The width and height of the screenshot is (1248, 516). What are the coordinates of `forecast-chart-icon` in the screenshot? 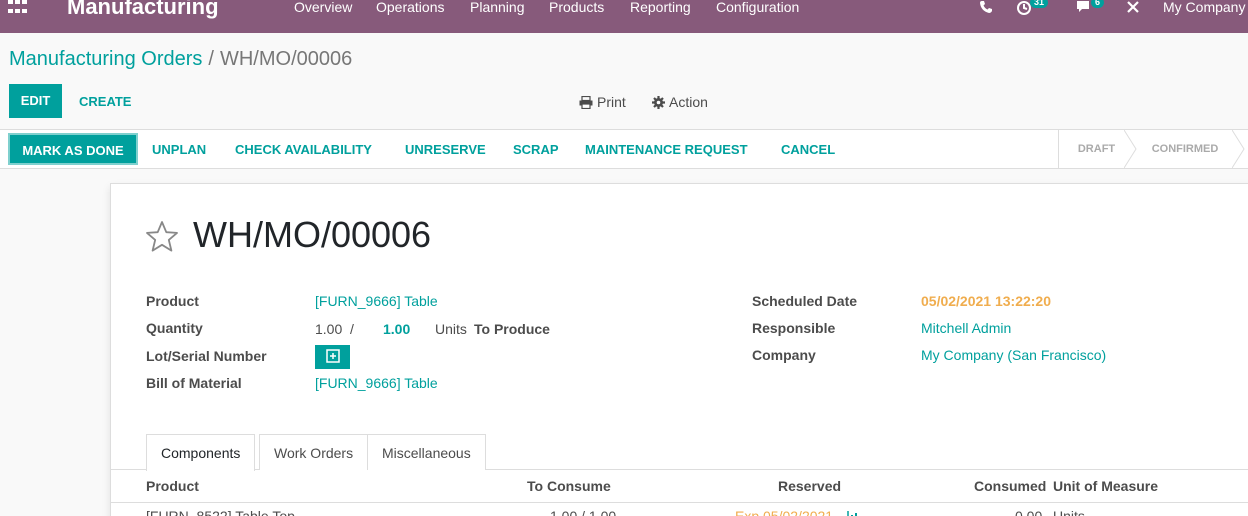 It's located at (855, 513).